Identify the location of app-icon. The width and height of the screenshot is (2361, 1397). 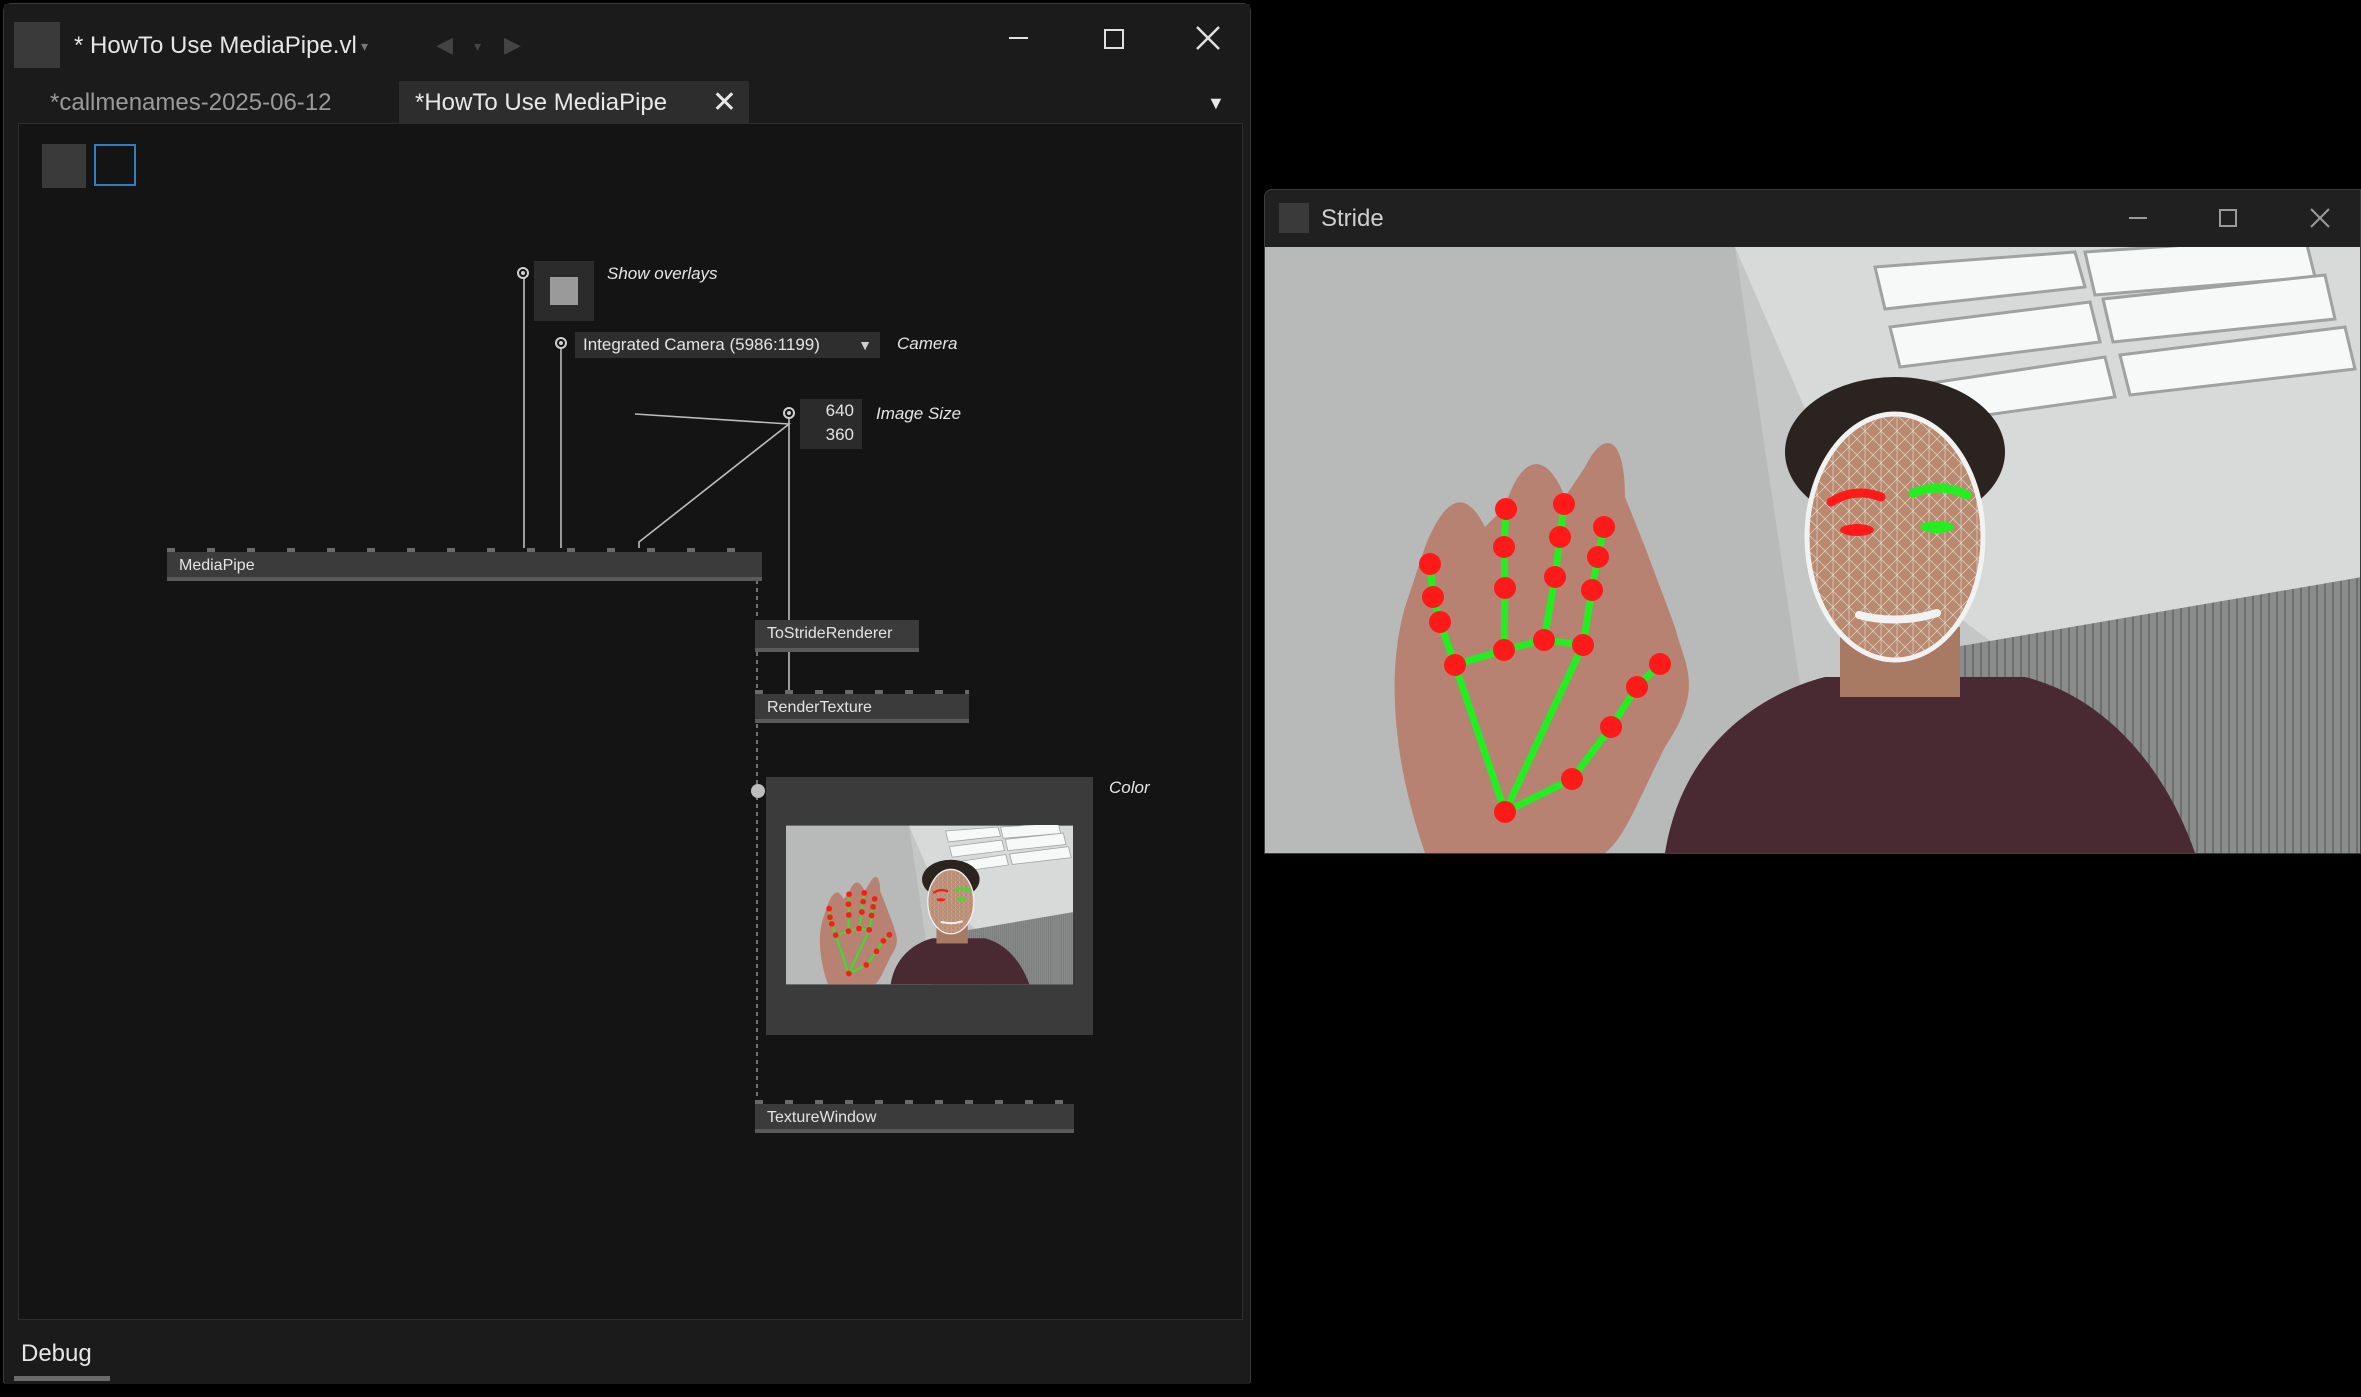
(37, 45).